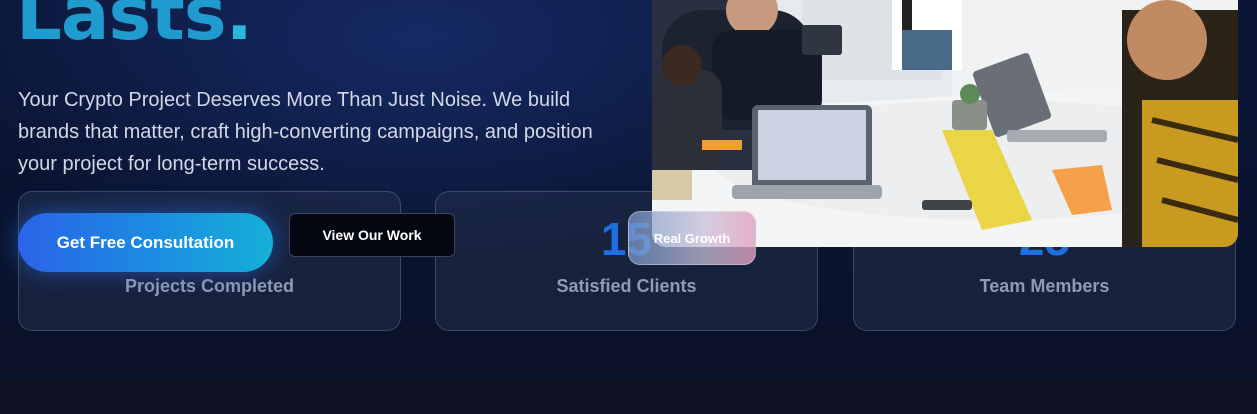  I want to click on hero-title: Lasts., so click(134, 25).